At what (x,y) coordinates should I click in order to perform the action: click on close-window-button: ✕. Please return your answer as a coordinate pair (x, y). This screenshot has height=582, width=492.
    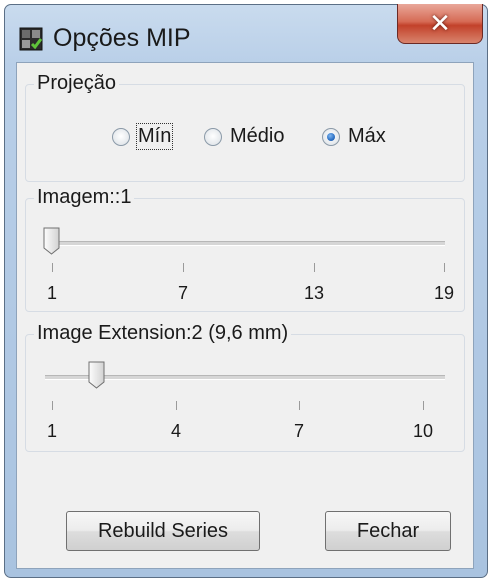
    Looking at the image, I should click on (440, 24).